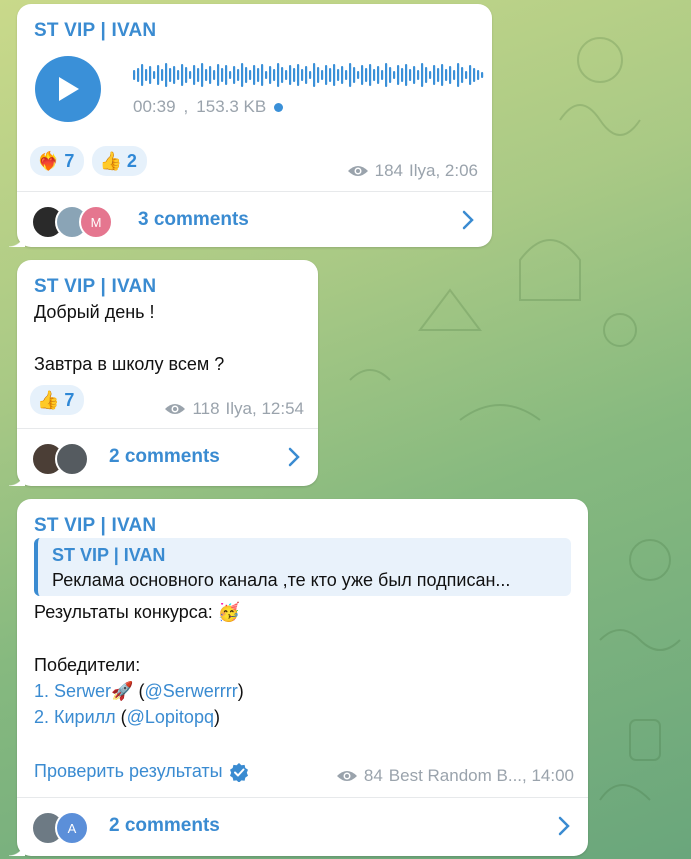 The height and width of the screenshot is (859, 691). What do you see at coordinates (88, 161) in the screenshot?
I see `reactions: ❤️‍🔥 7 👍 2` at bounding box center [88, 161].